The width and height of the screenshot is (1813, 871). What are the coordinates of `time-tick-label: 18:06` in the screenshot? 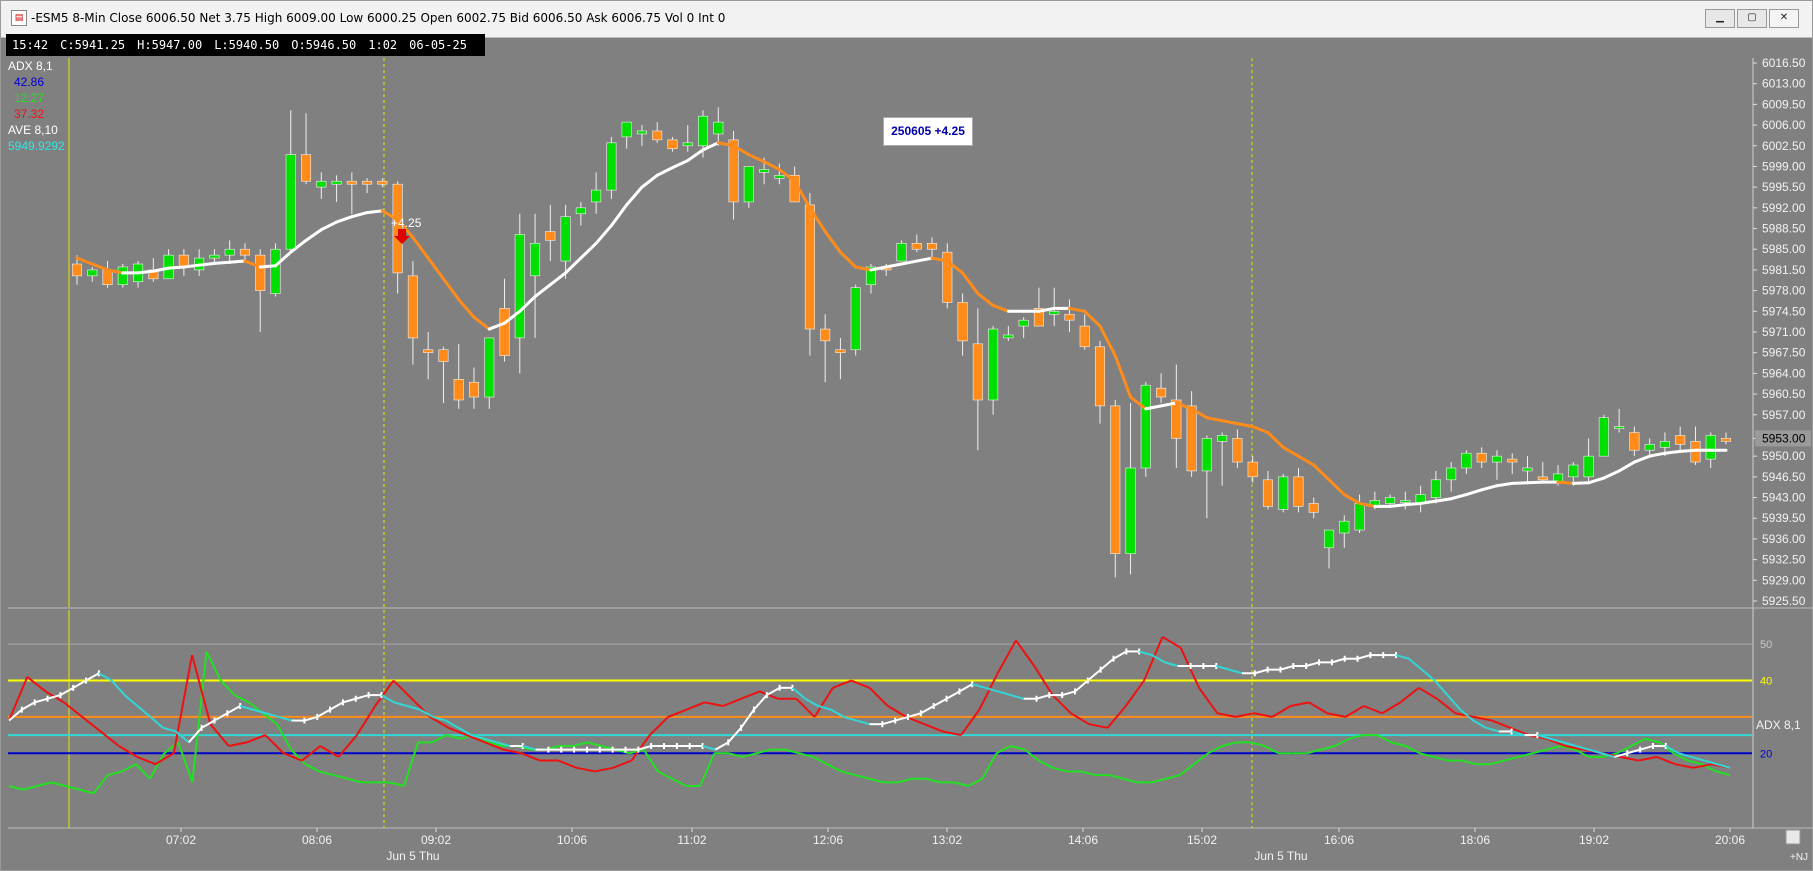 It's located at (1475, 840).